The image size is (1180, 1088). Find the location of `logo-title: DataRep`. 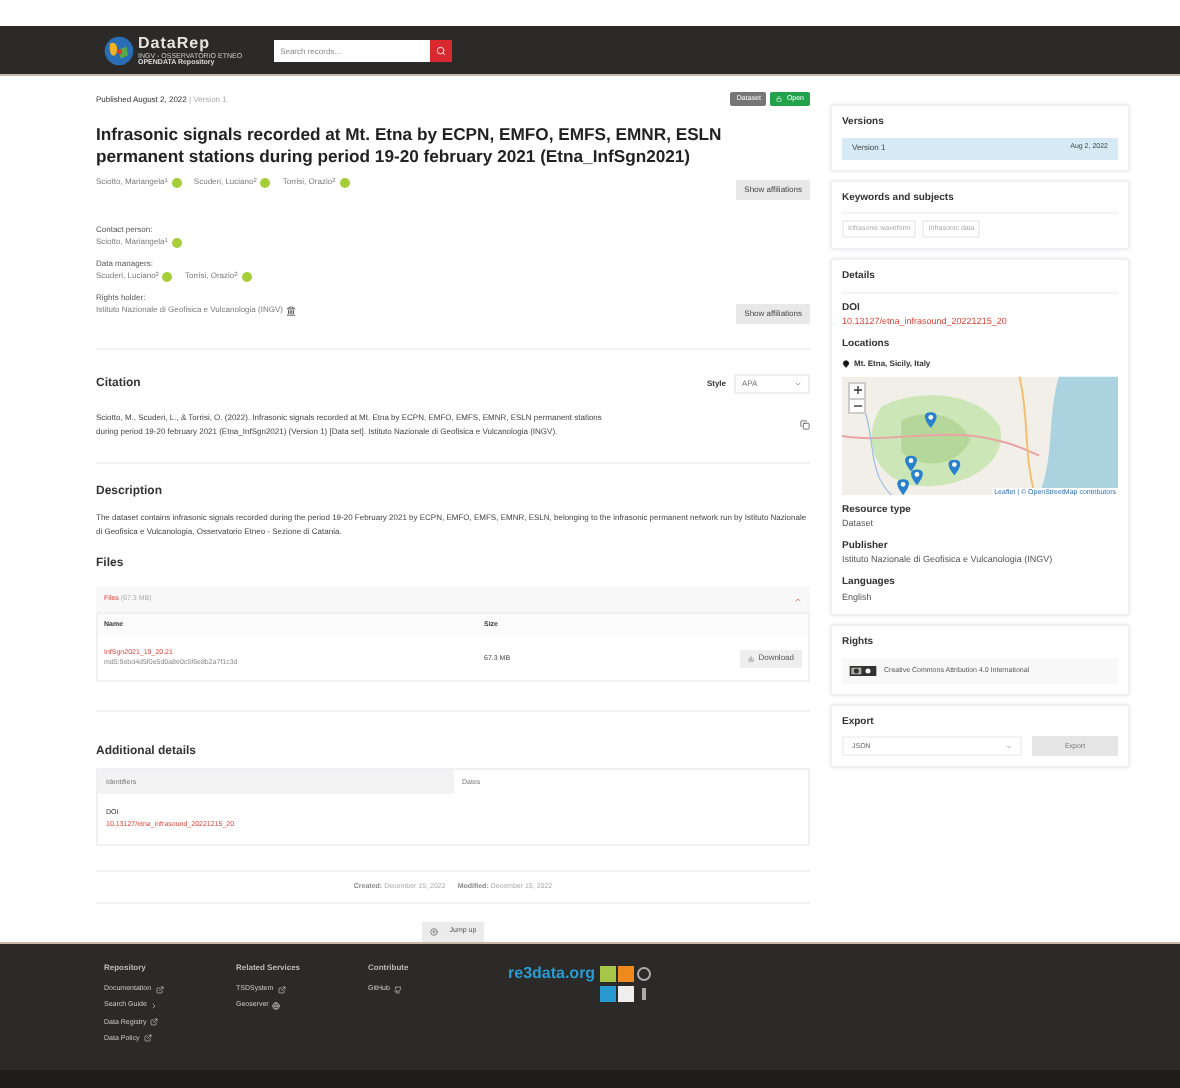

logo-title: DataRep is located at coordinates (175, 42).